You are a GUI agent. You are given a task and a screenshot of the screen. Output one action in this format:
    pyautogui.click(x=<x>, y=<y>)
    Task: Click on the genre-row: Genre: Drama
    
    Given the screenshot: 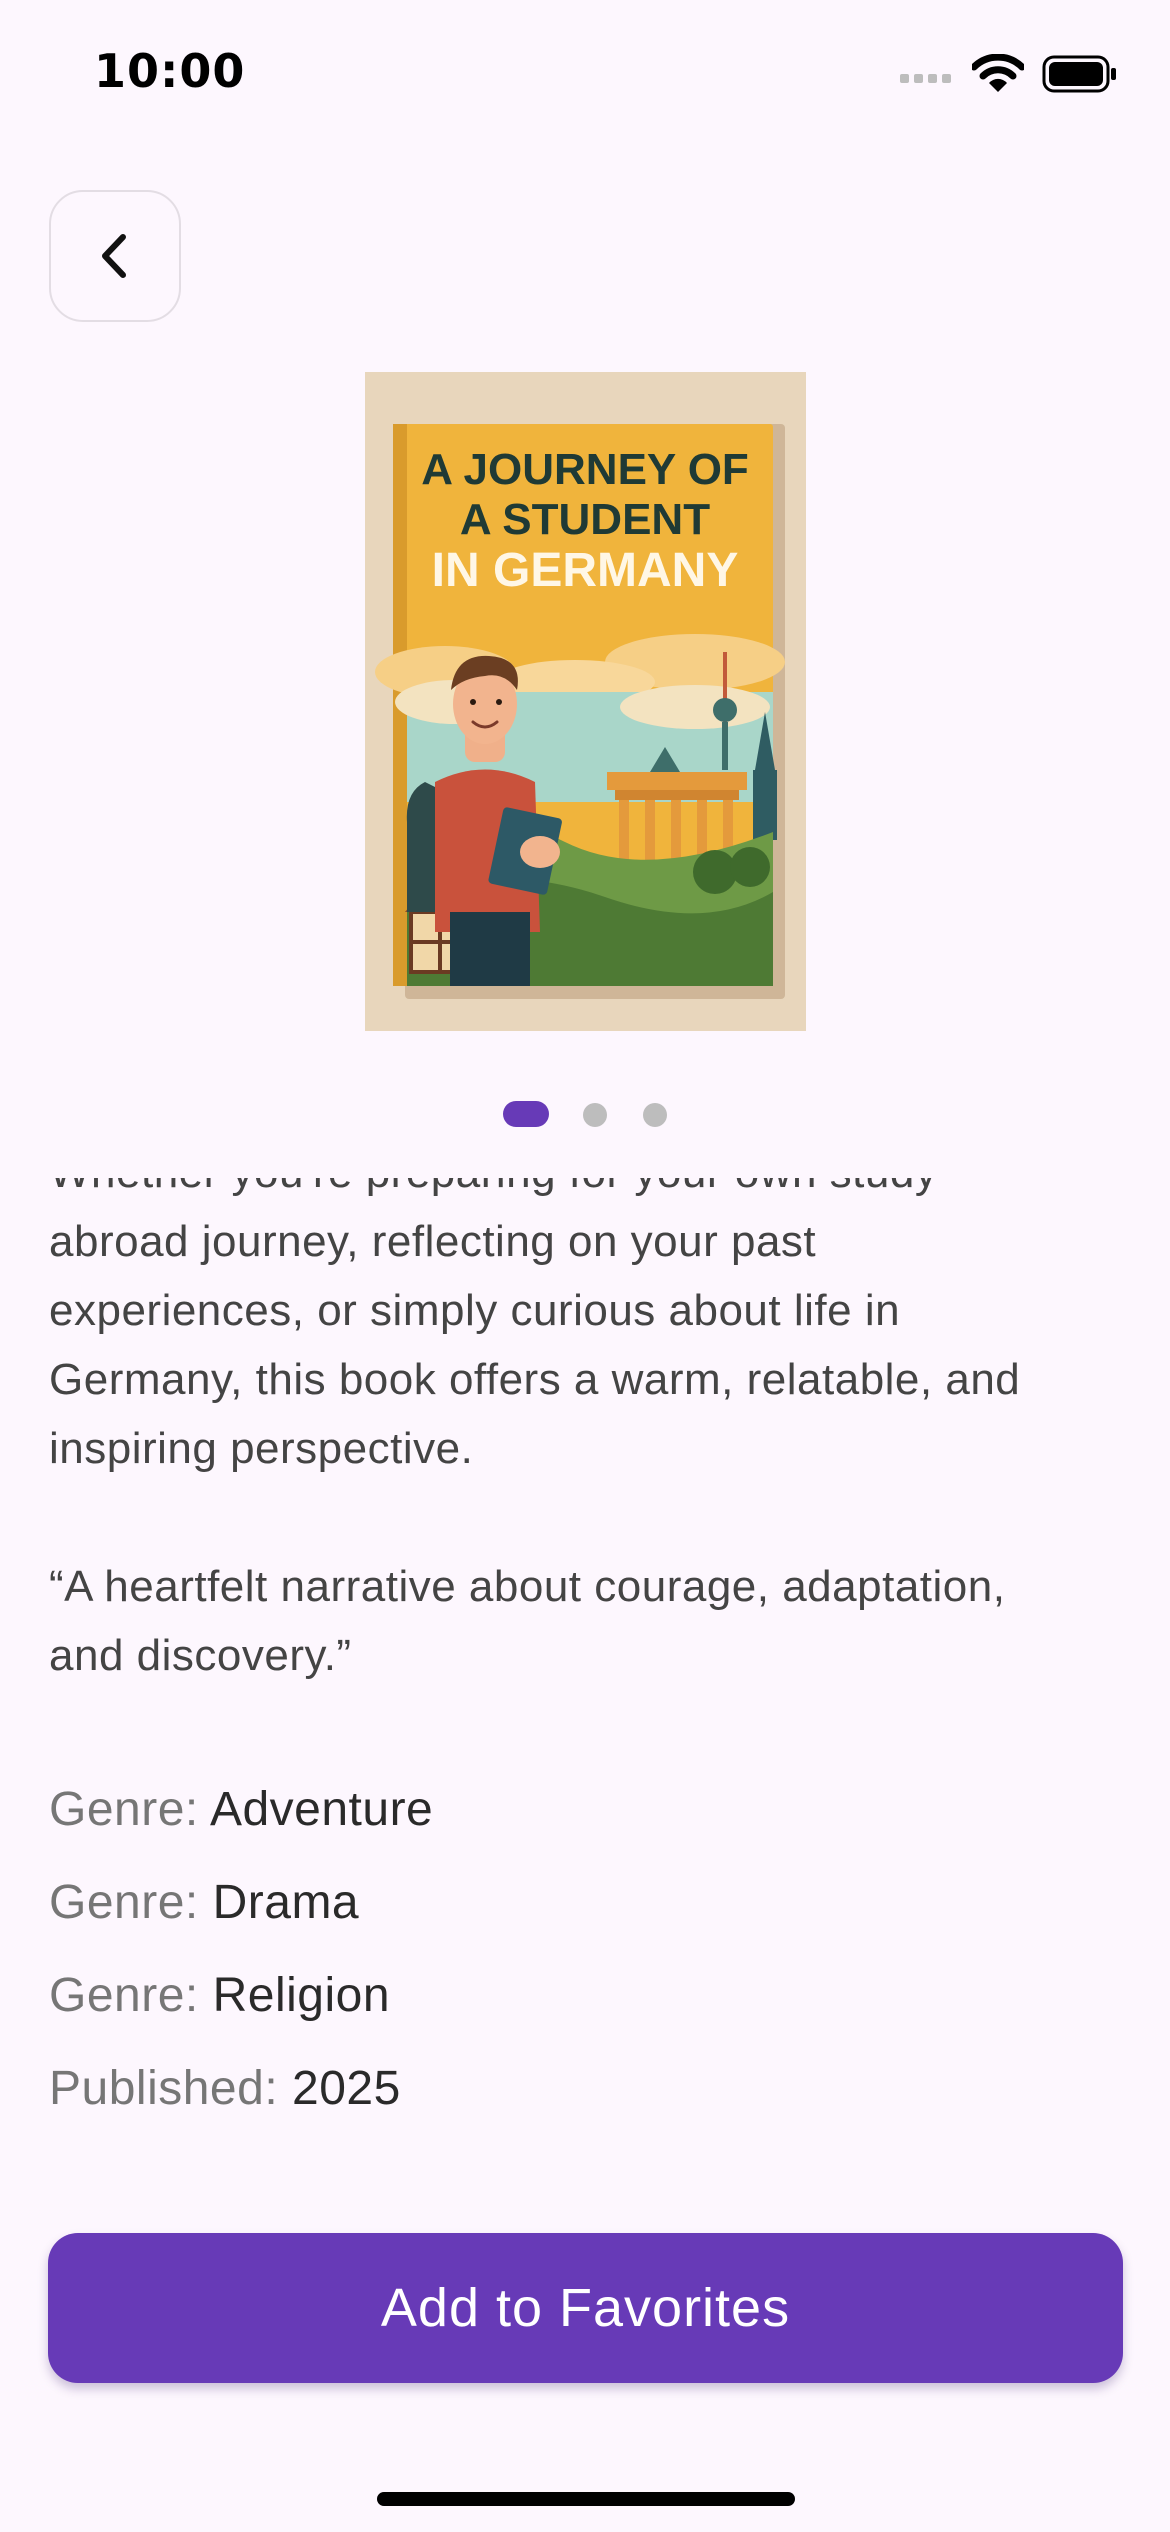 What is the action you would take?
    pyautogui.click(x=204, y=1903)
    